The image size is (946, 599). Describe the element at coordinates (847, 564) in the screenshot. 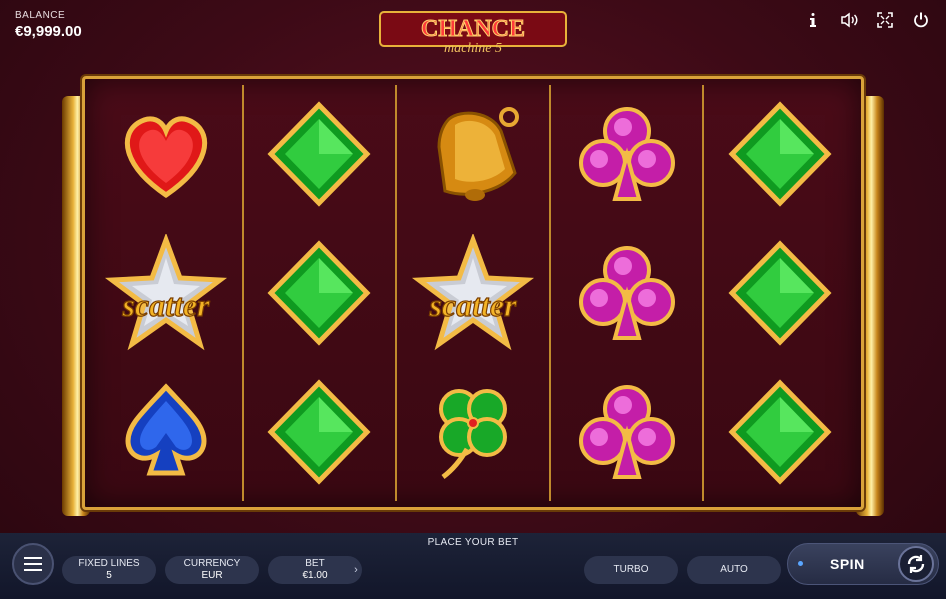

I see `spin-label: SPIN` at that location.